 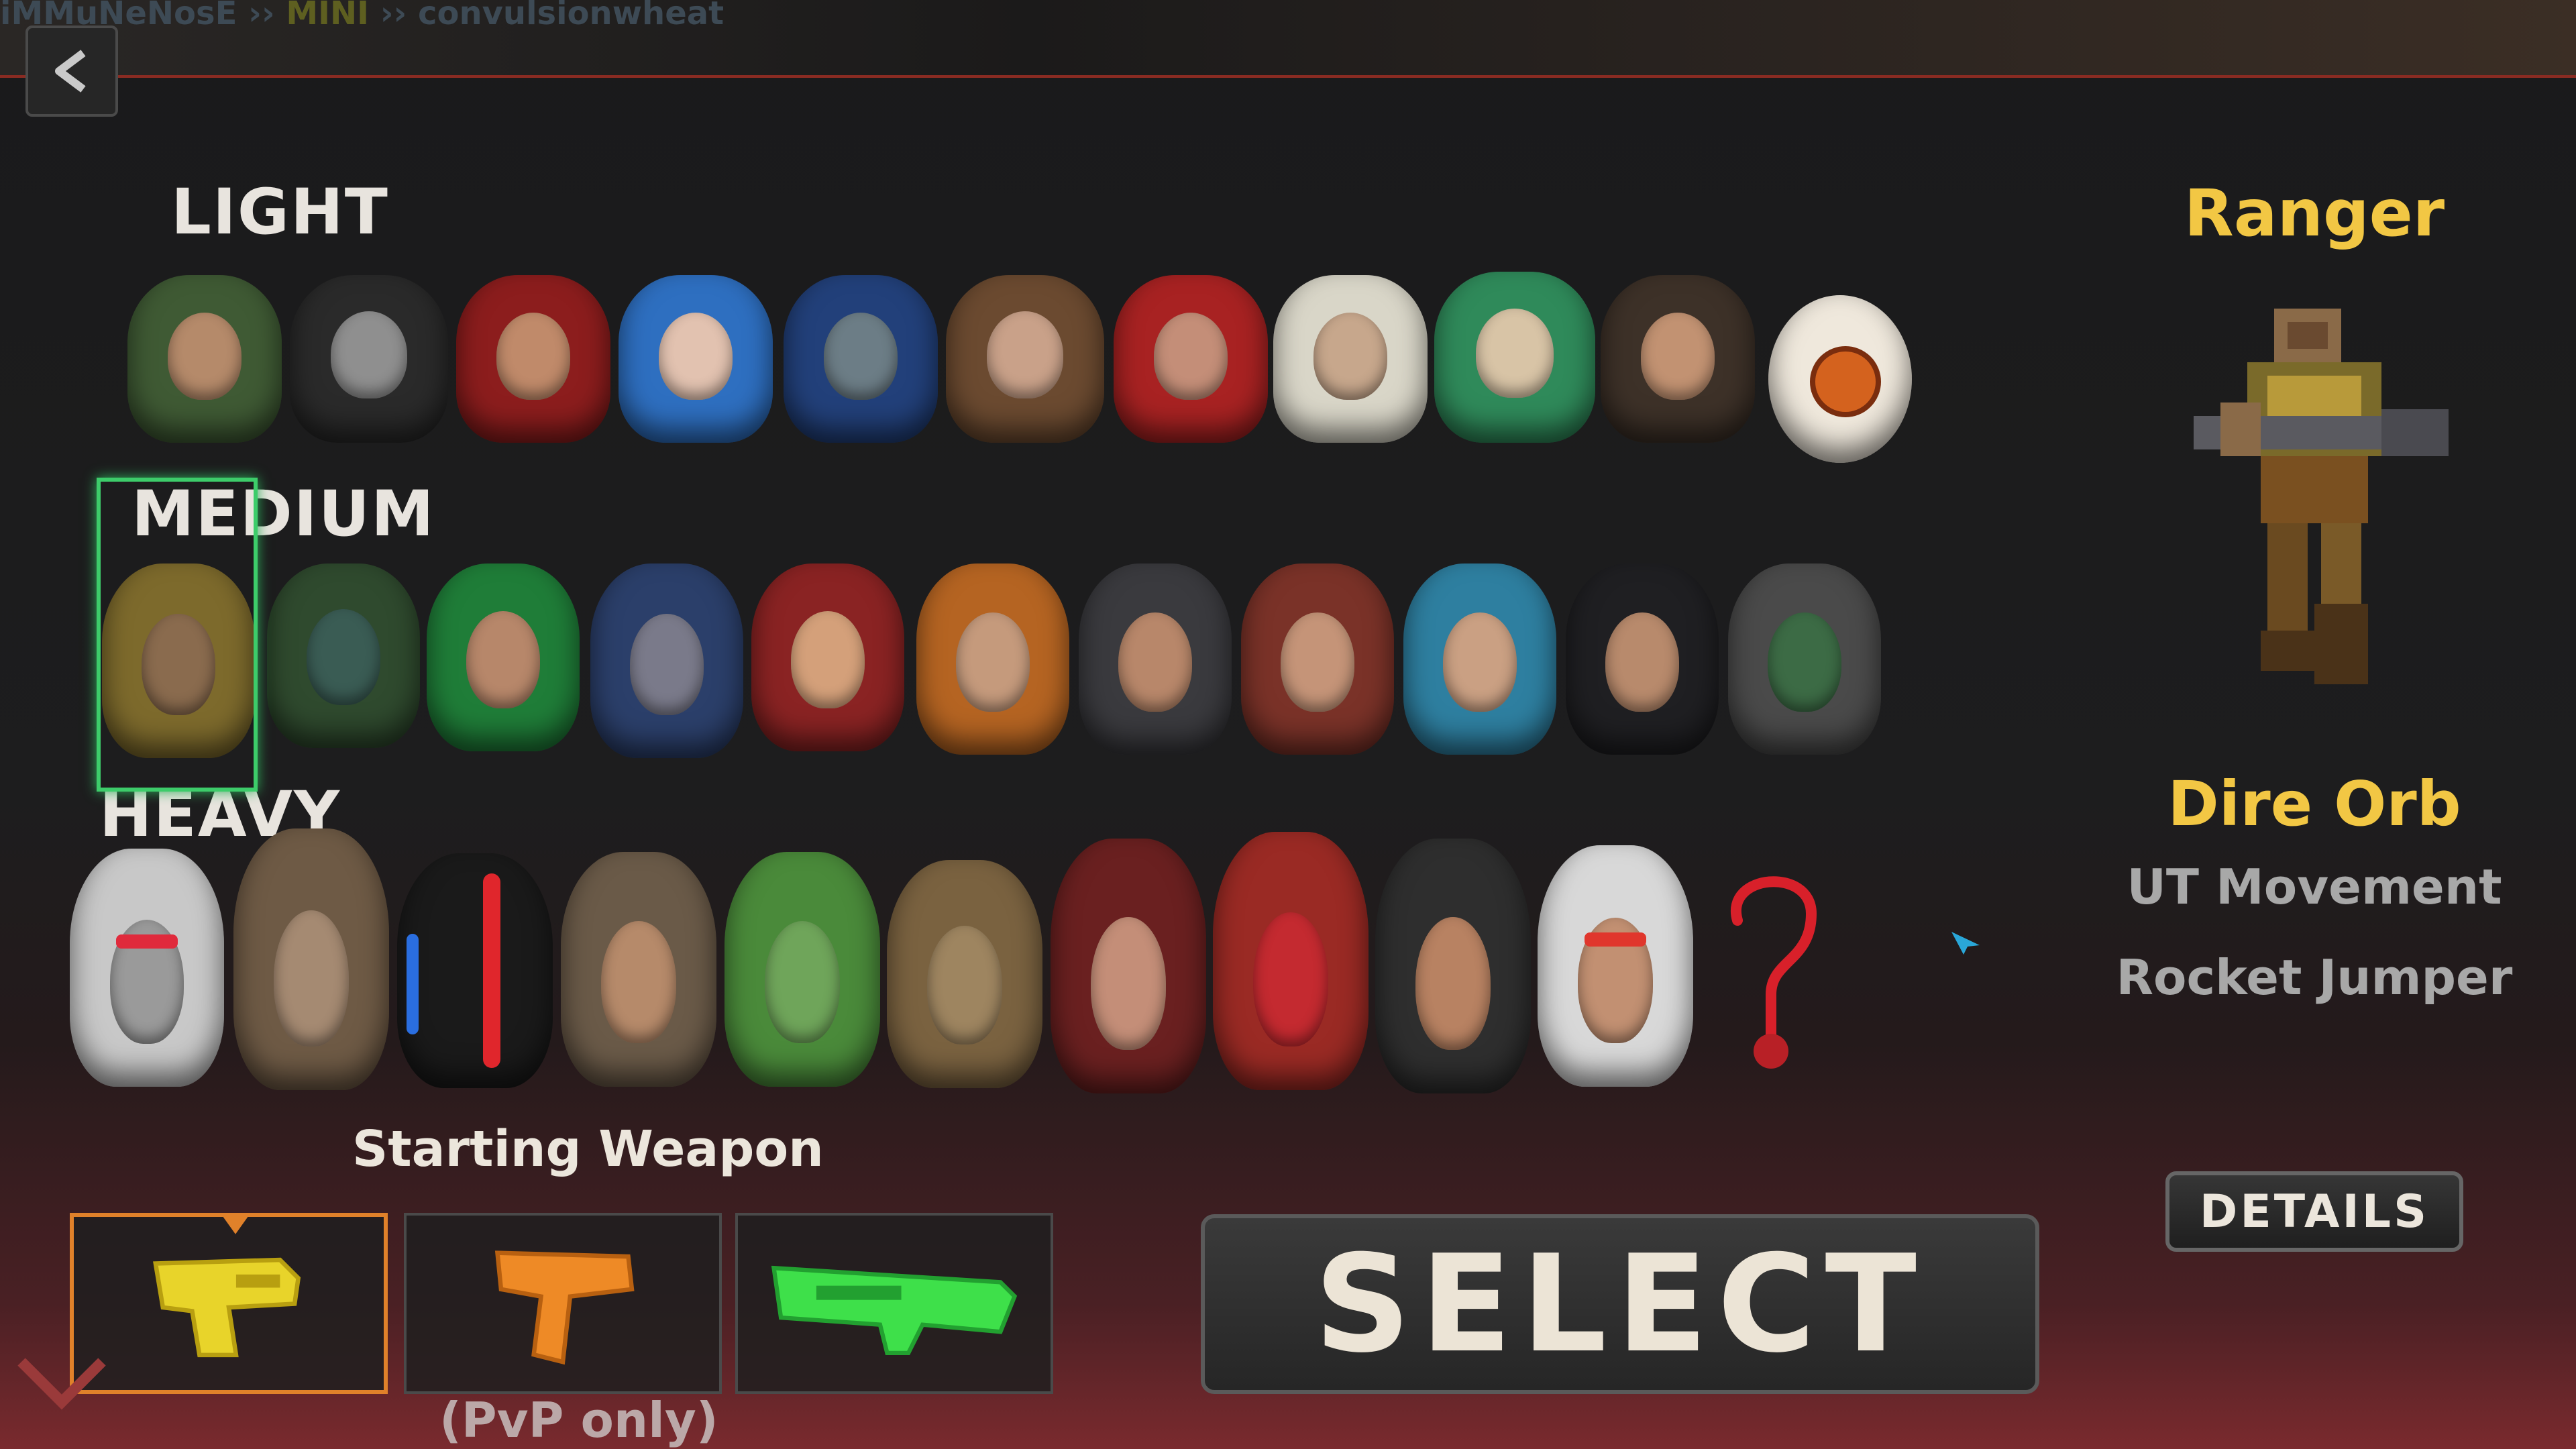 What do you see at coordinates (1965, 943) in the screenshot?
I see `mouse-cursor-icon` at bounding box center [1965, 943].